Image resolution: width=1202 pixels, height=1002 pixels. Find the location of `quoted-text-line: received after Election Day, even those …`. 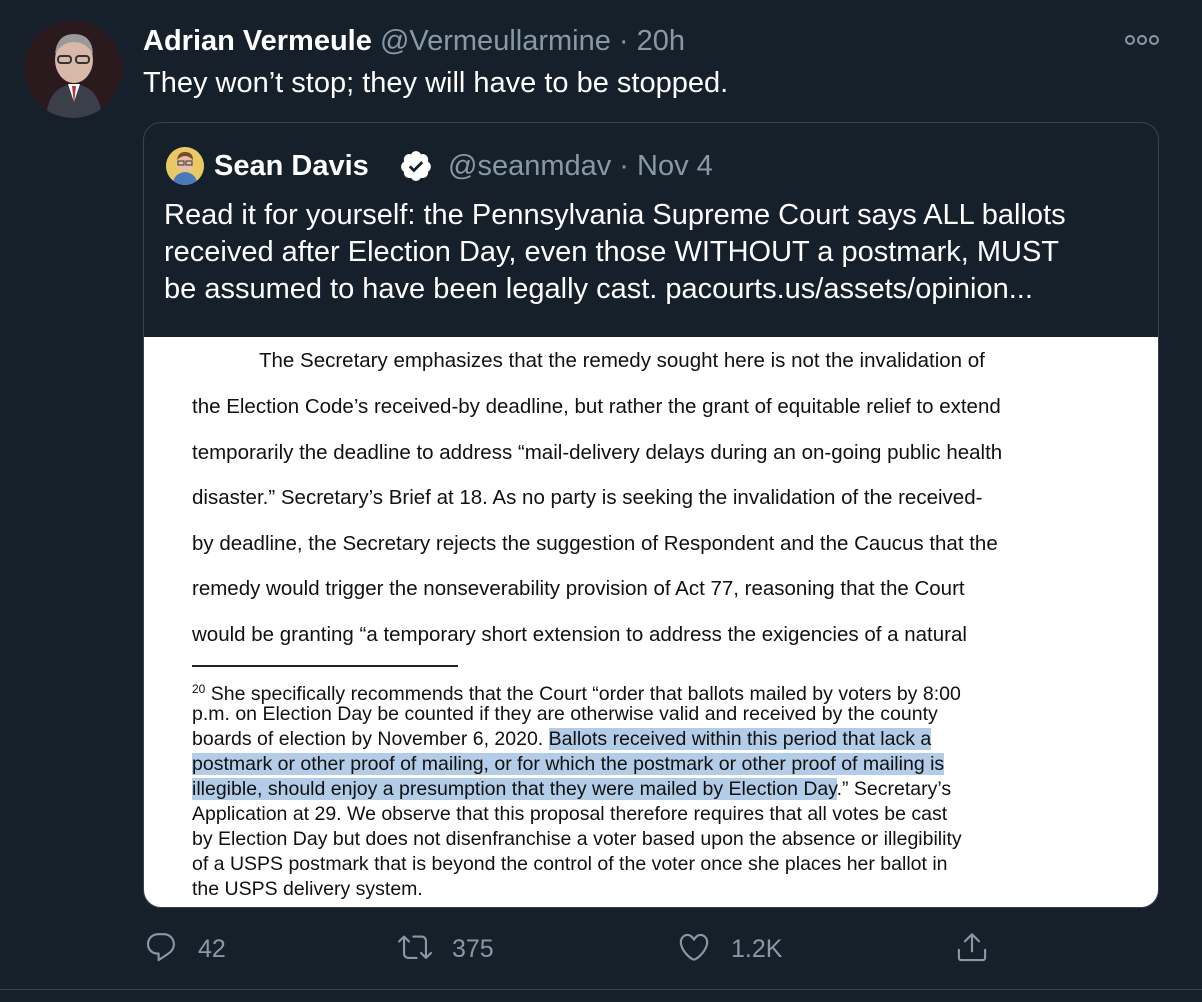

quoted-text-line: received after Election Day, even those … is located at coordinates (612, 252).